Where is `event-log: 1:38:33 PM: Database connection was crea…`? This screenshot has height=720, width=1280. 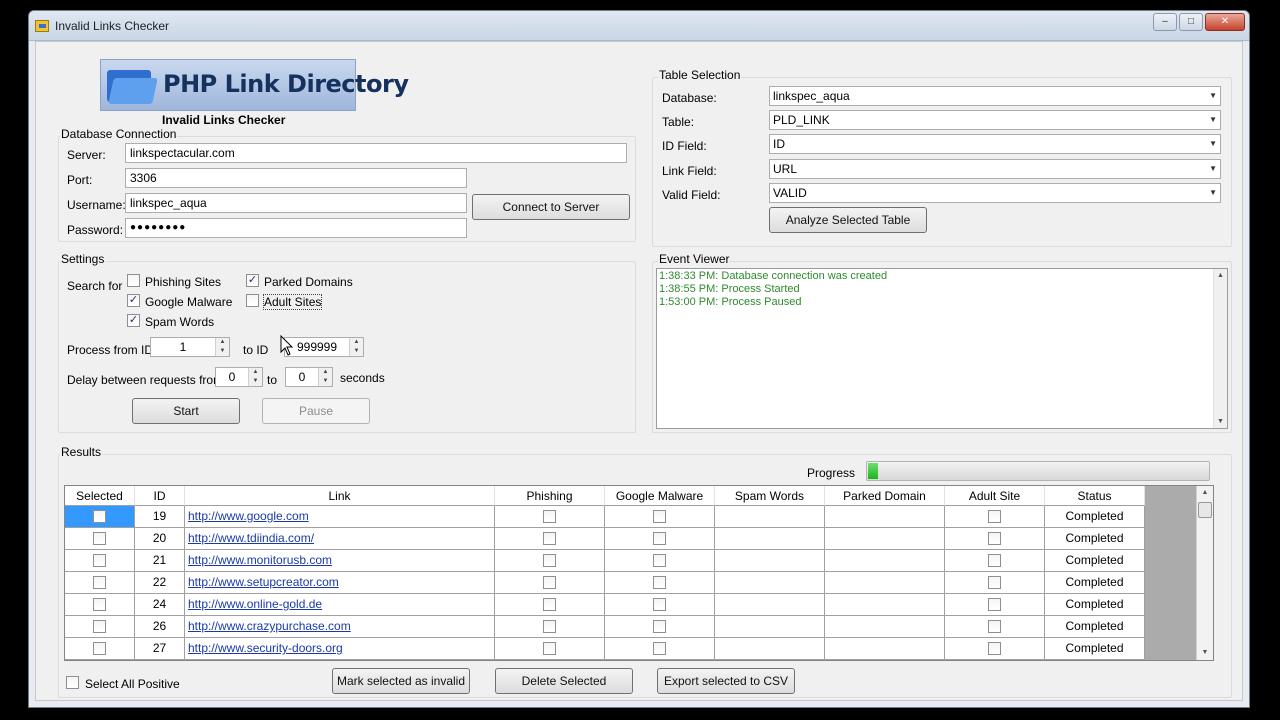
event-log: 1:38:33 PM: Database connection was crea… is located at coordinates (942, 348).